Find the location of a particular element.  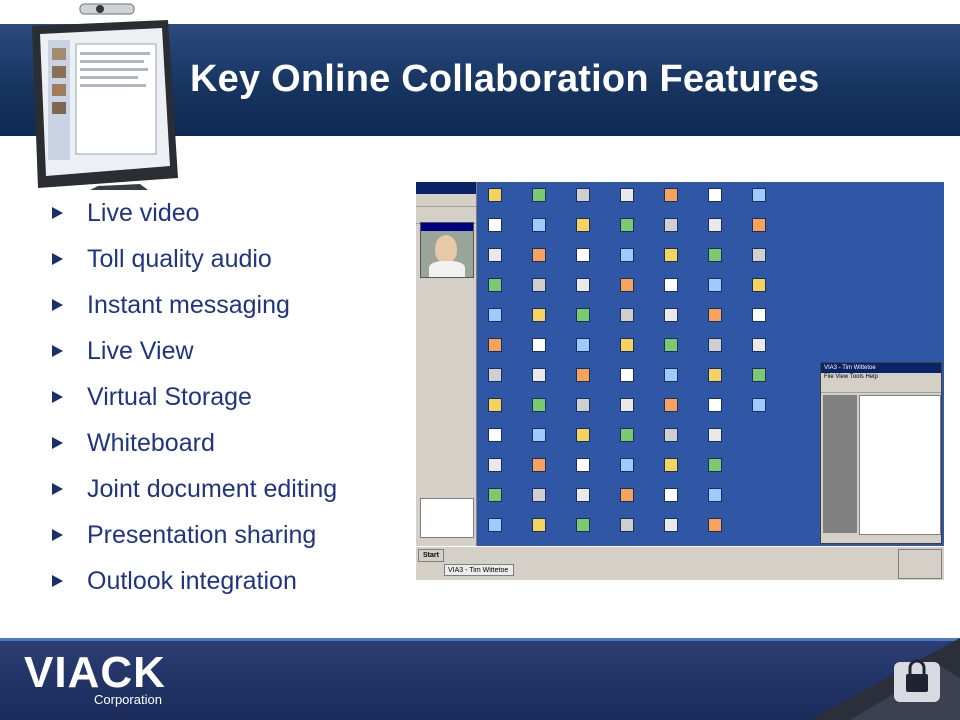

via3-window-title: VIA3 - Tim Wittetoe is located at coordinates (881, 368).